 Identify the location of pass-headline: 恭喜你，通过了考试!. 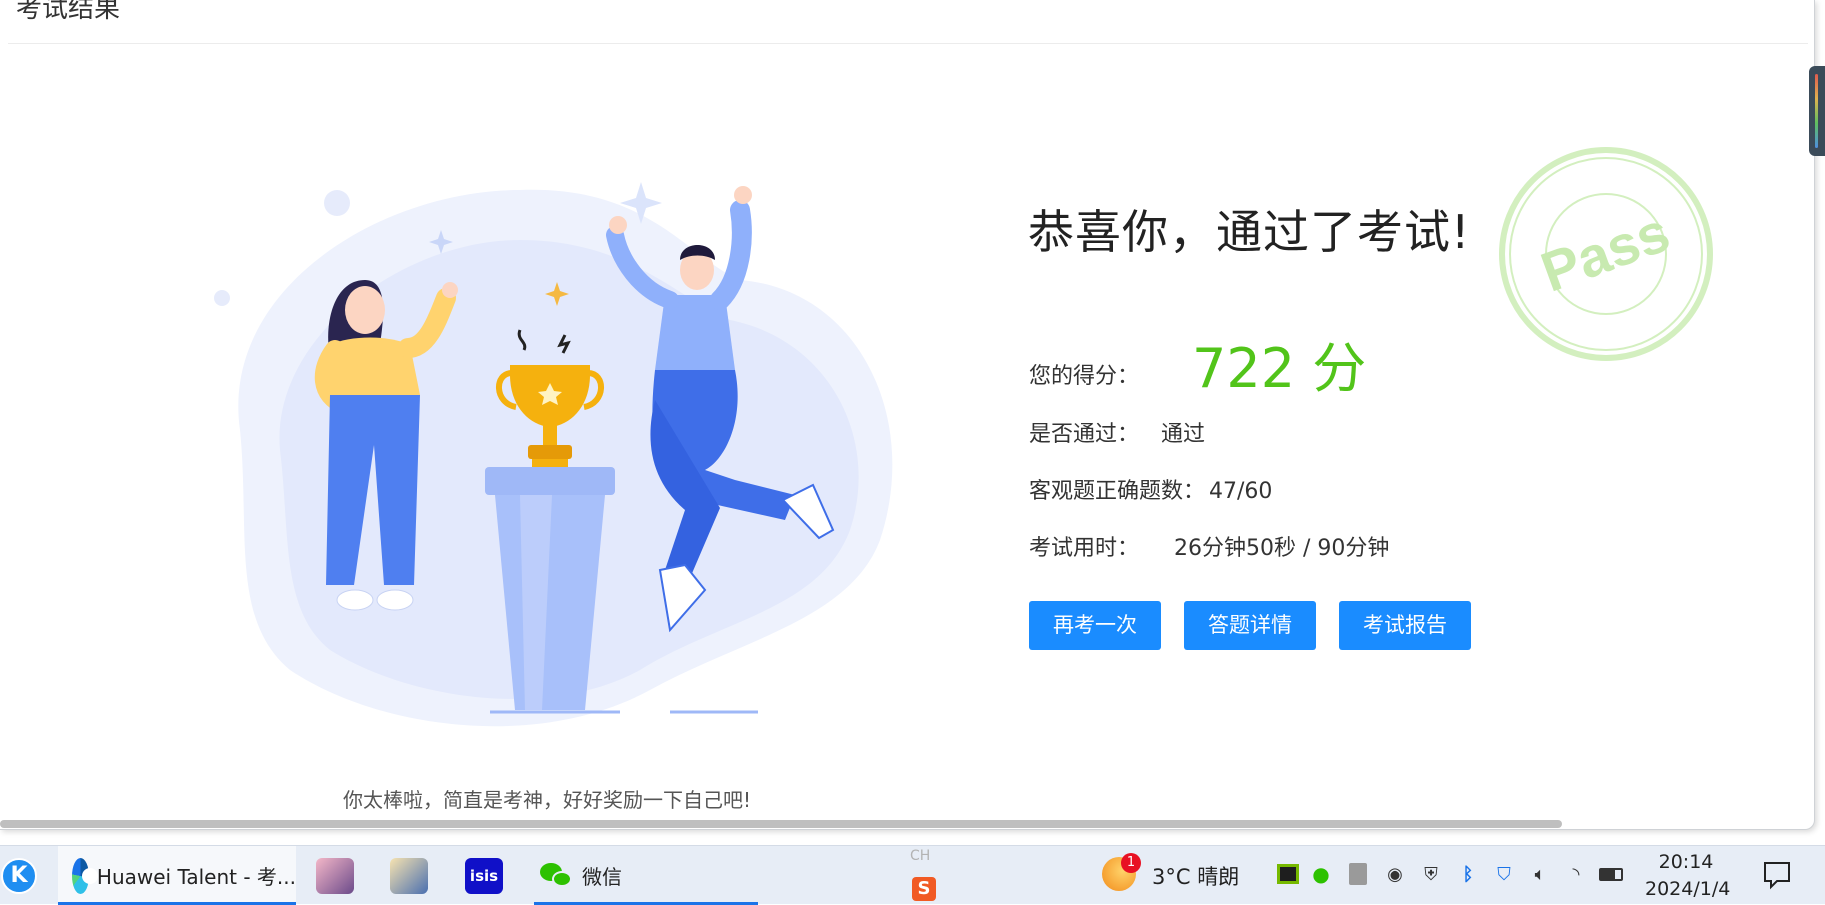
(1249, 232).